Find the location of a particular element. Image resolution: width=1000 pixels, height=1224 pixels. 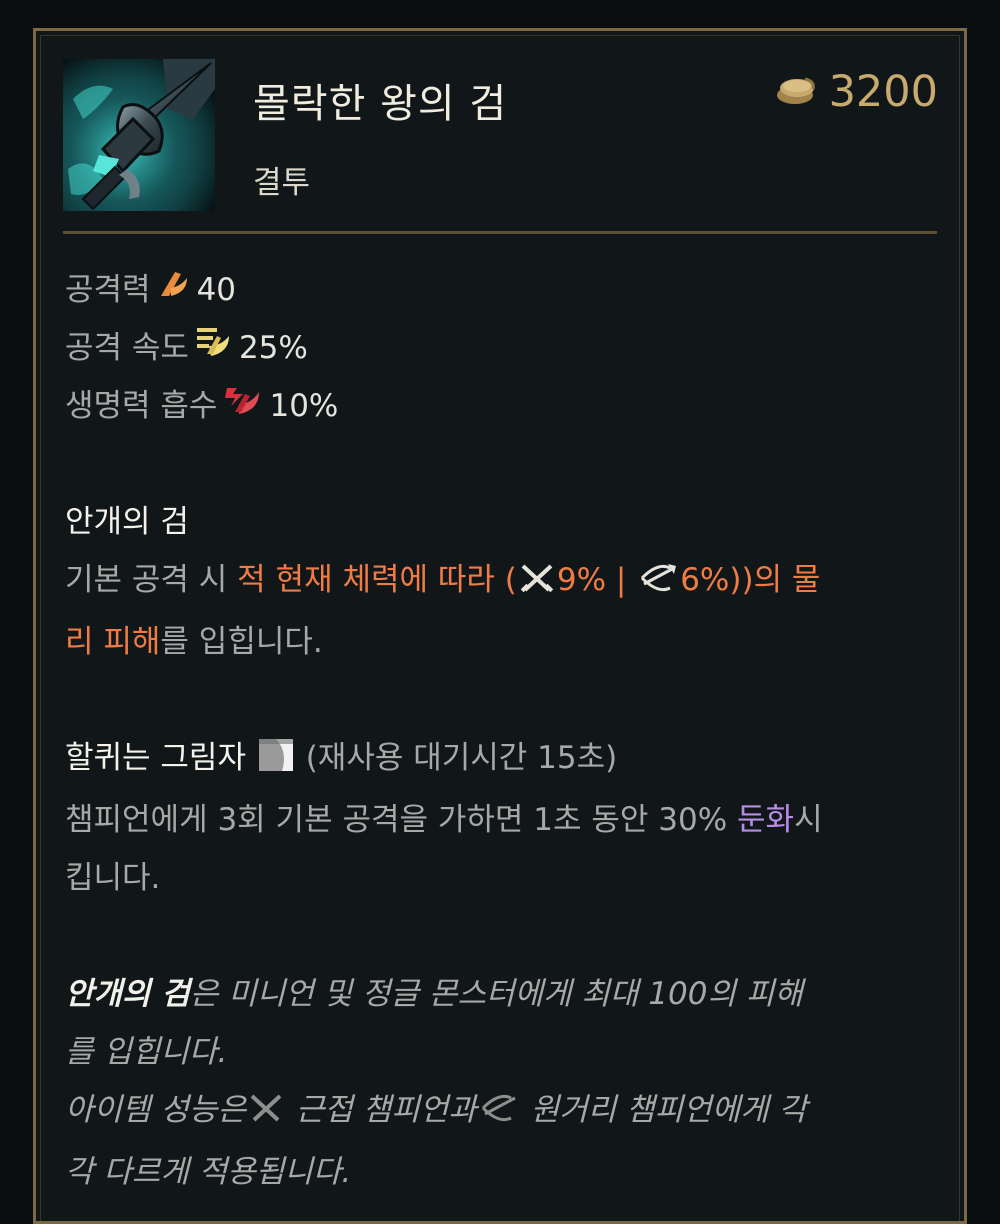

note2-ranged: 원거리 챔피언에게 각 is located at coordinates (664, 1110).